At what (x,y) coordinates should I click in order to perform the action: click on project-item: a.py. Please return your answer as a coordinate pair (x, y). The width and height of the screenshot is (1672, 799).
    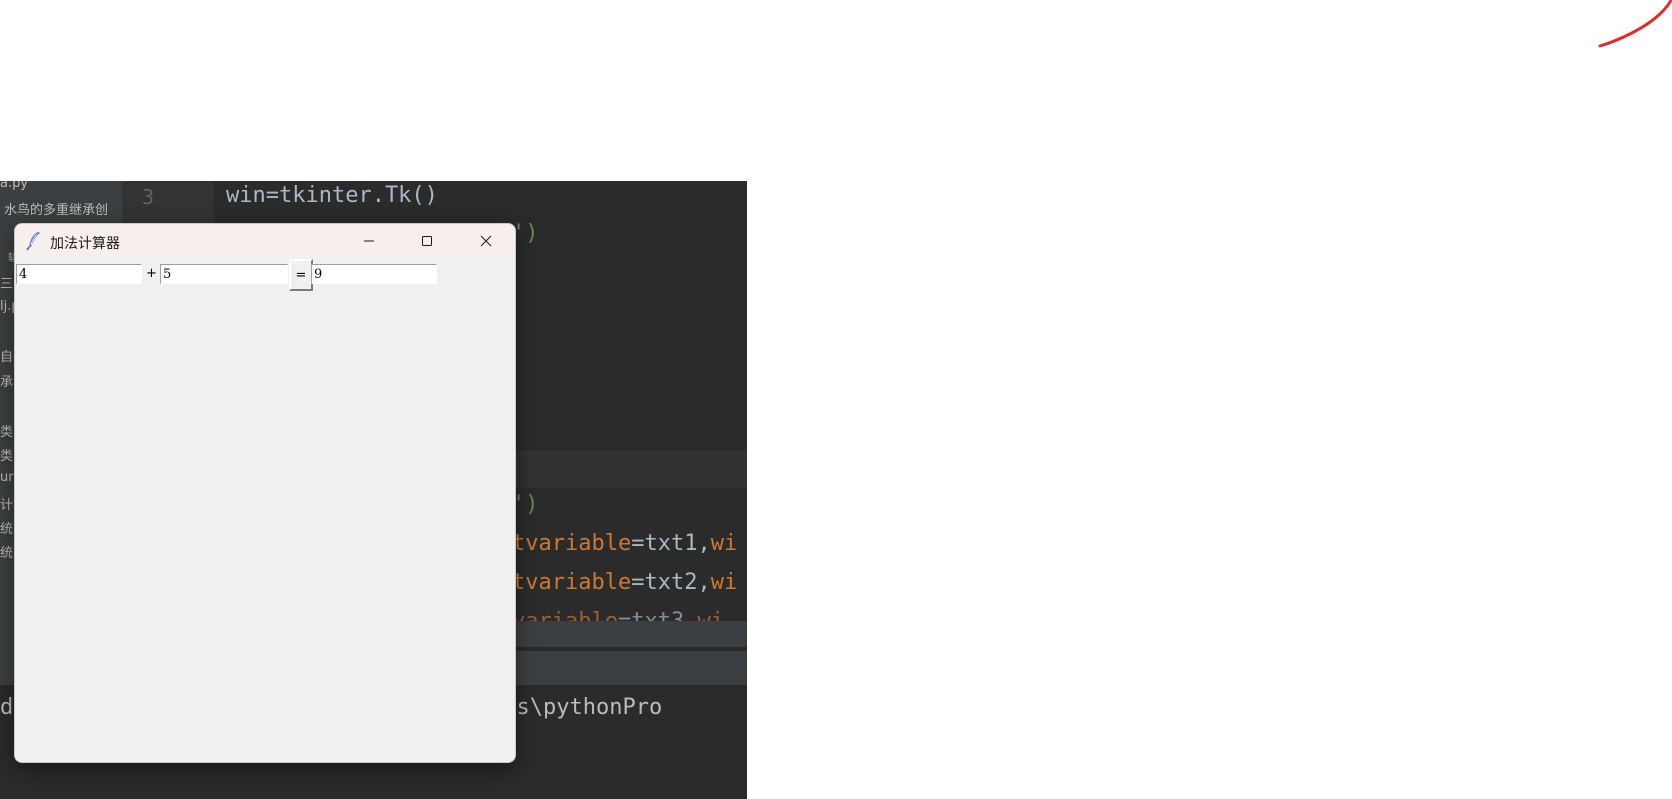
    Looking at the image, I should click on (14, 186).